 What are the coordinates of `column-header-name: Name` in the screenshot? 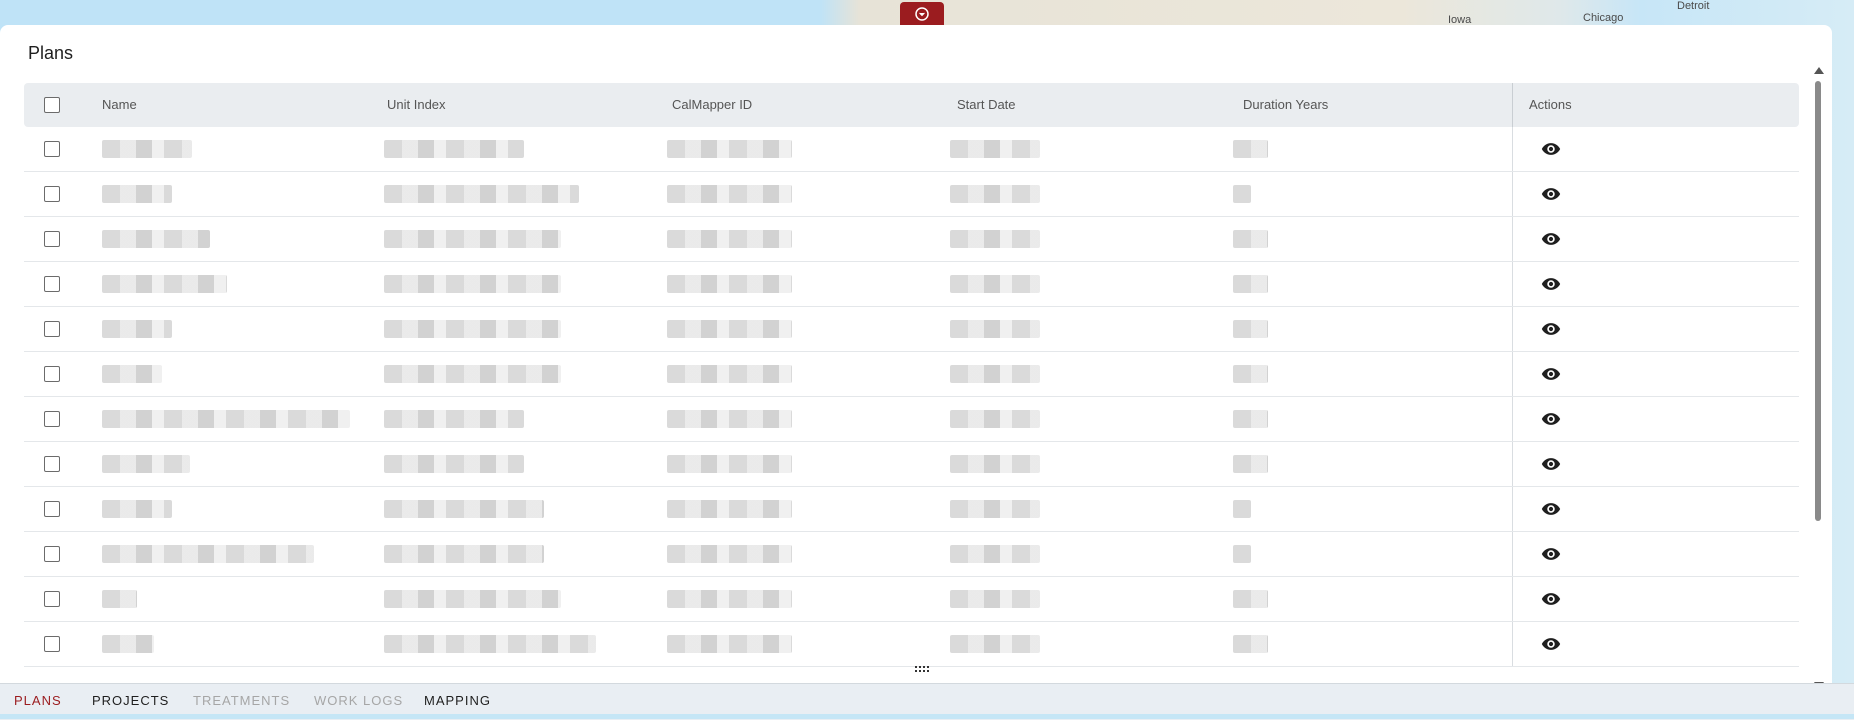 It's located at (119, 105).